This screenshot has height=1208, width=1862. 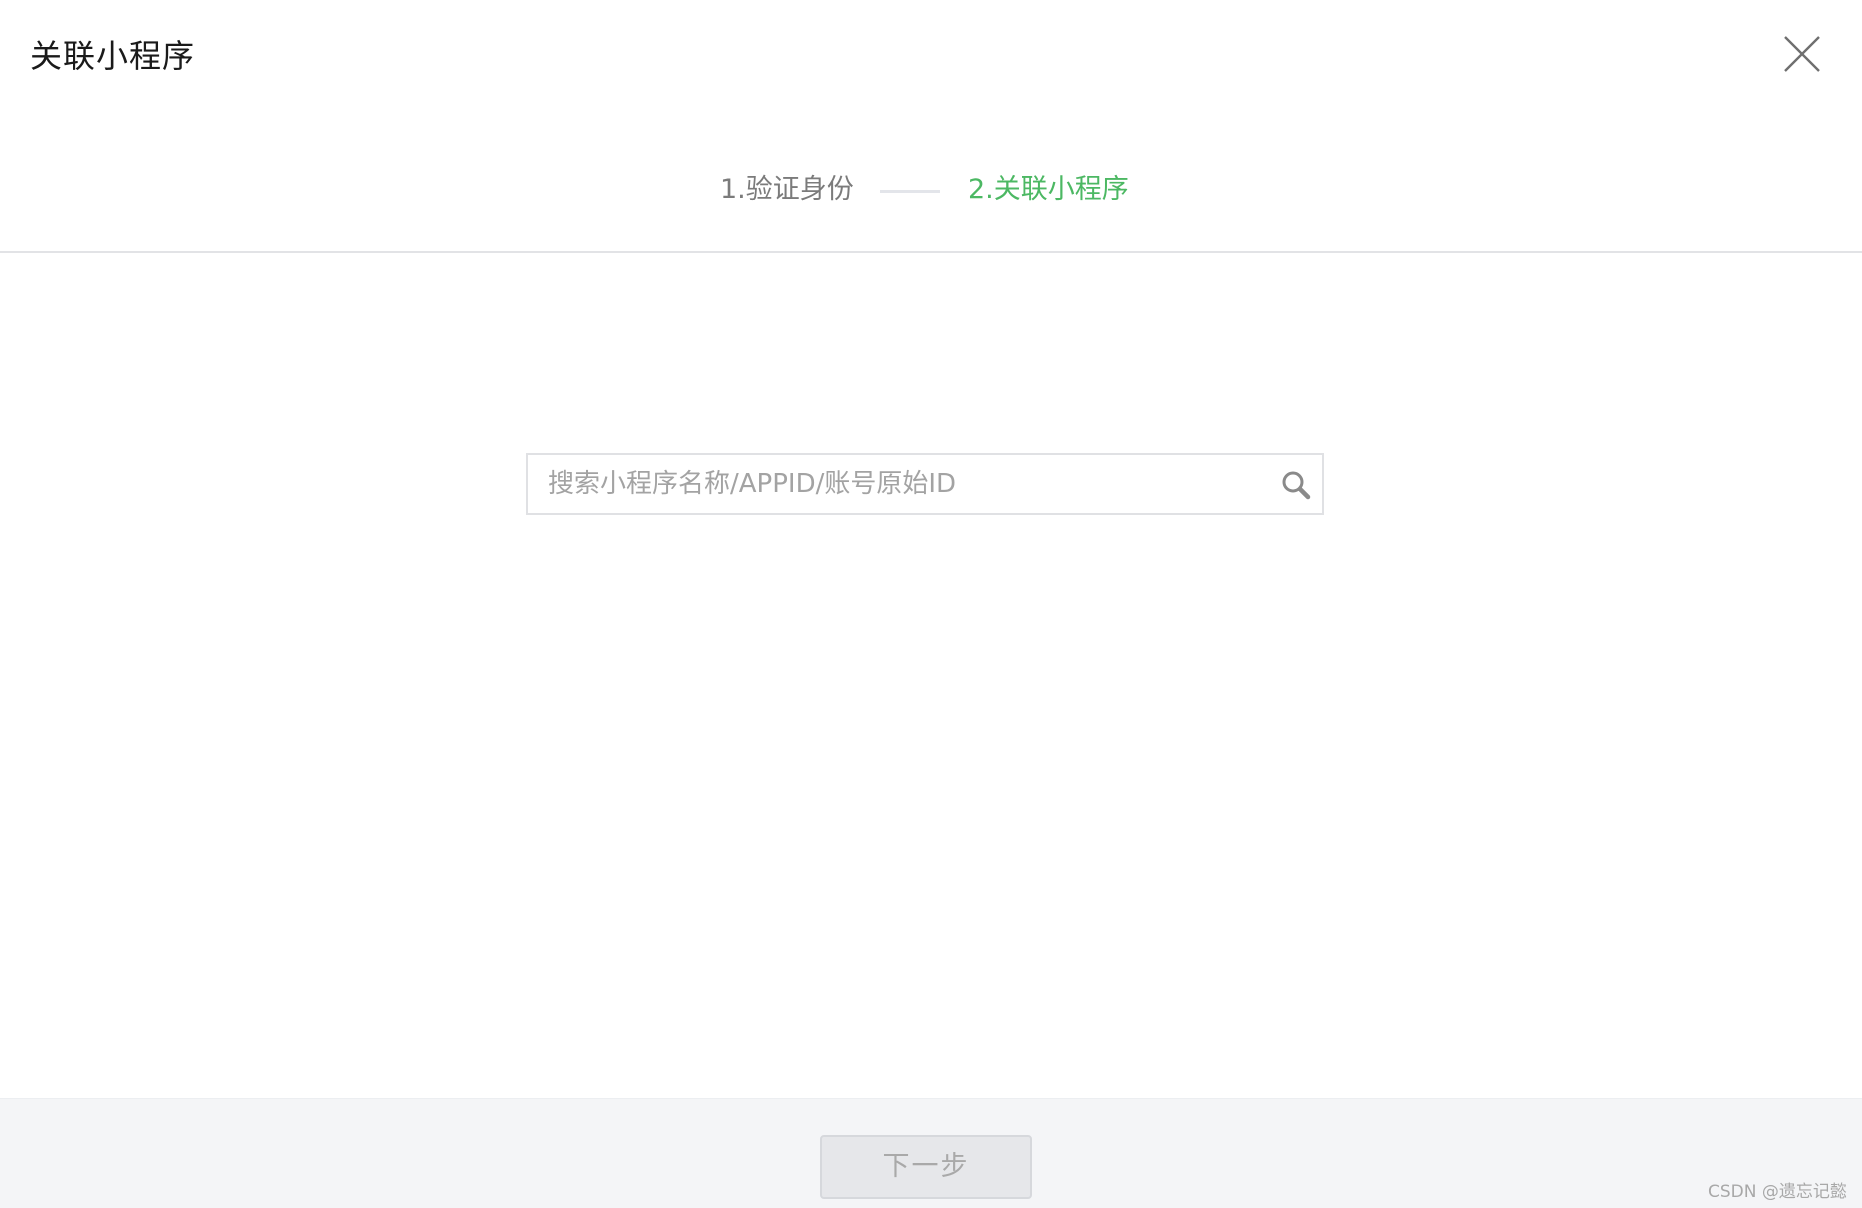 I want to click on step-indicator: 1.验证身份 2.关联小程序, so click(x=931, y=190).